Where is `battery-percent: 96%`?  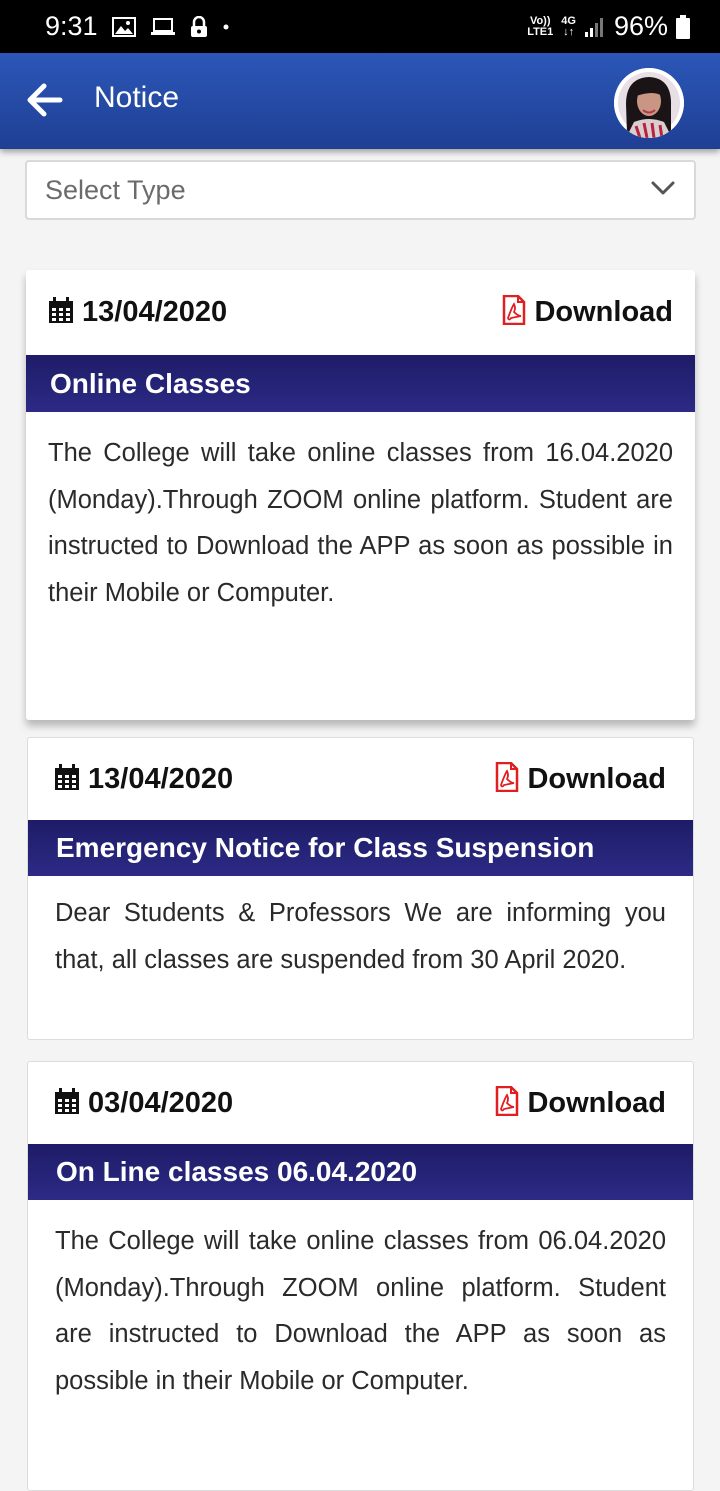 battery-percent: 96% is located at coordinates (640, 26).